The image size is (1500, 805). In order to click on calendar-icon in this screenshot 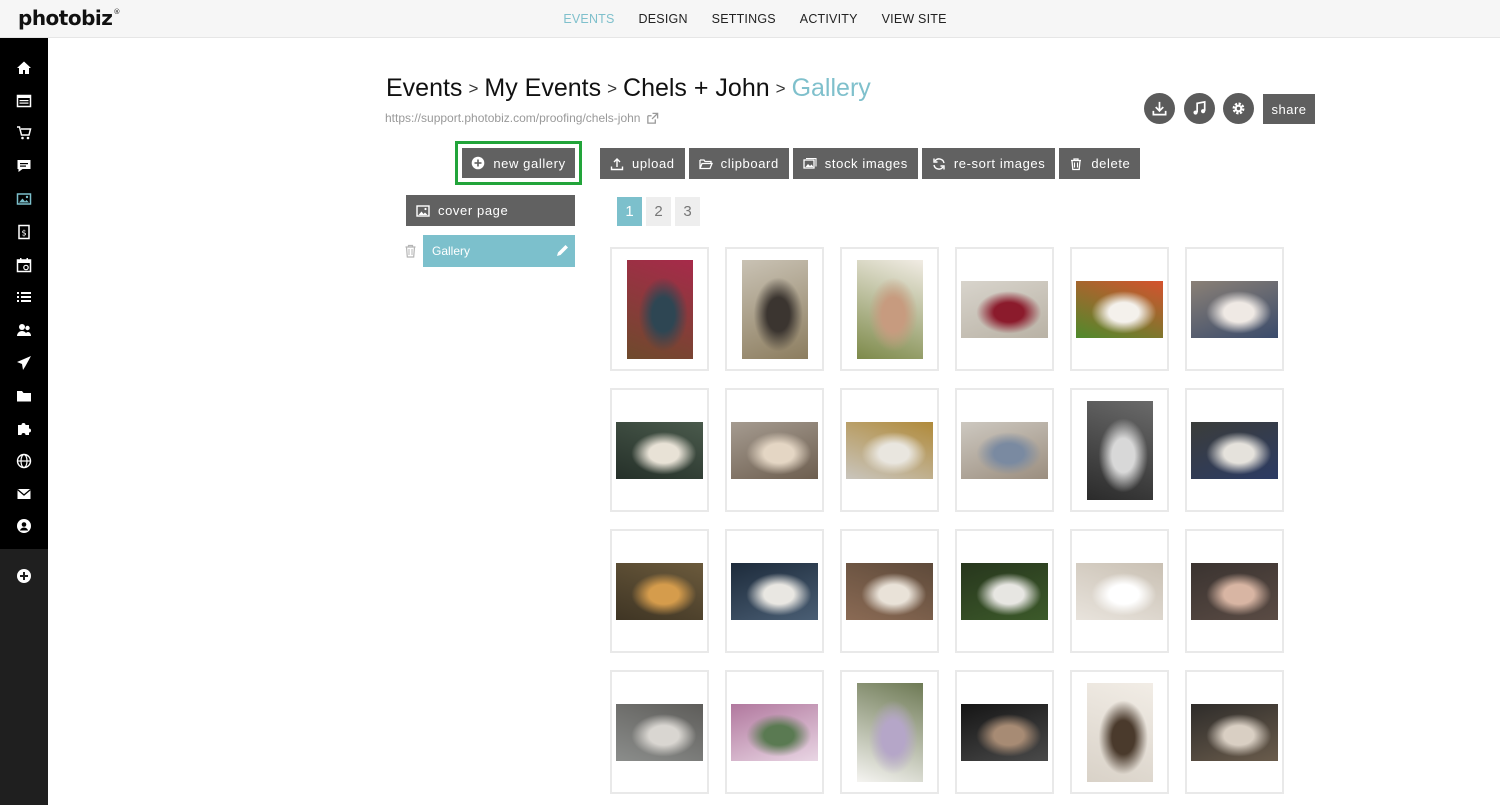, I will do `click(24, 265)`.